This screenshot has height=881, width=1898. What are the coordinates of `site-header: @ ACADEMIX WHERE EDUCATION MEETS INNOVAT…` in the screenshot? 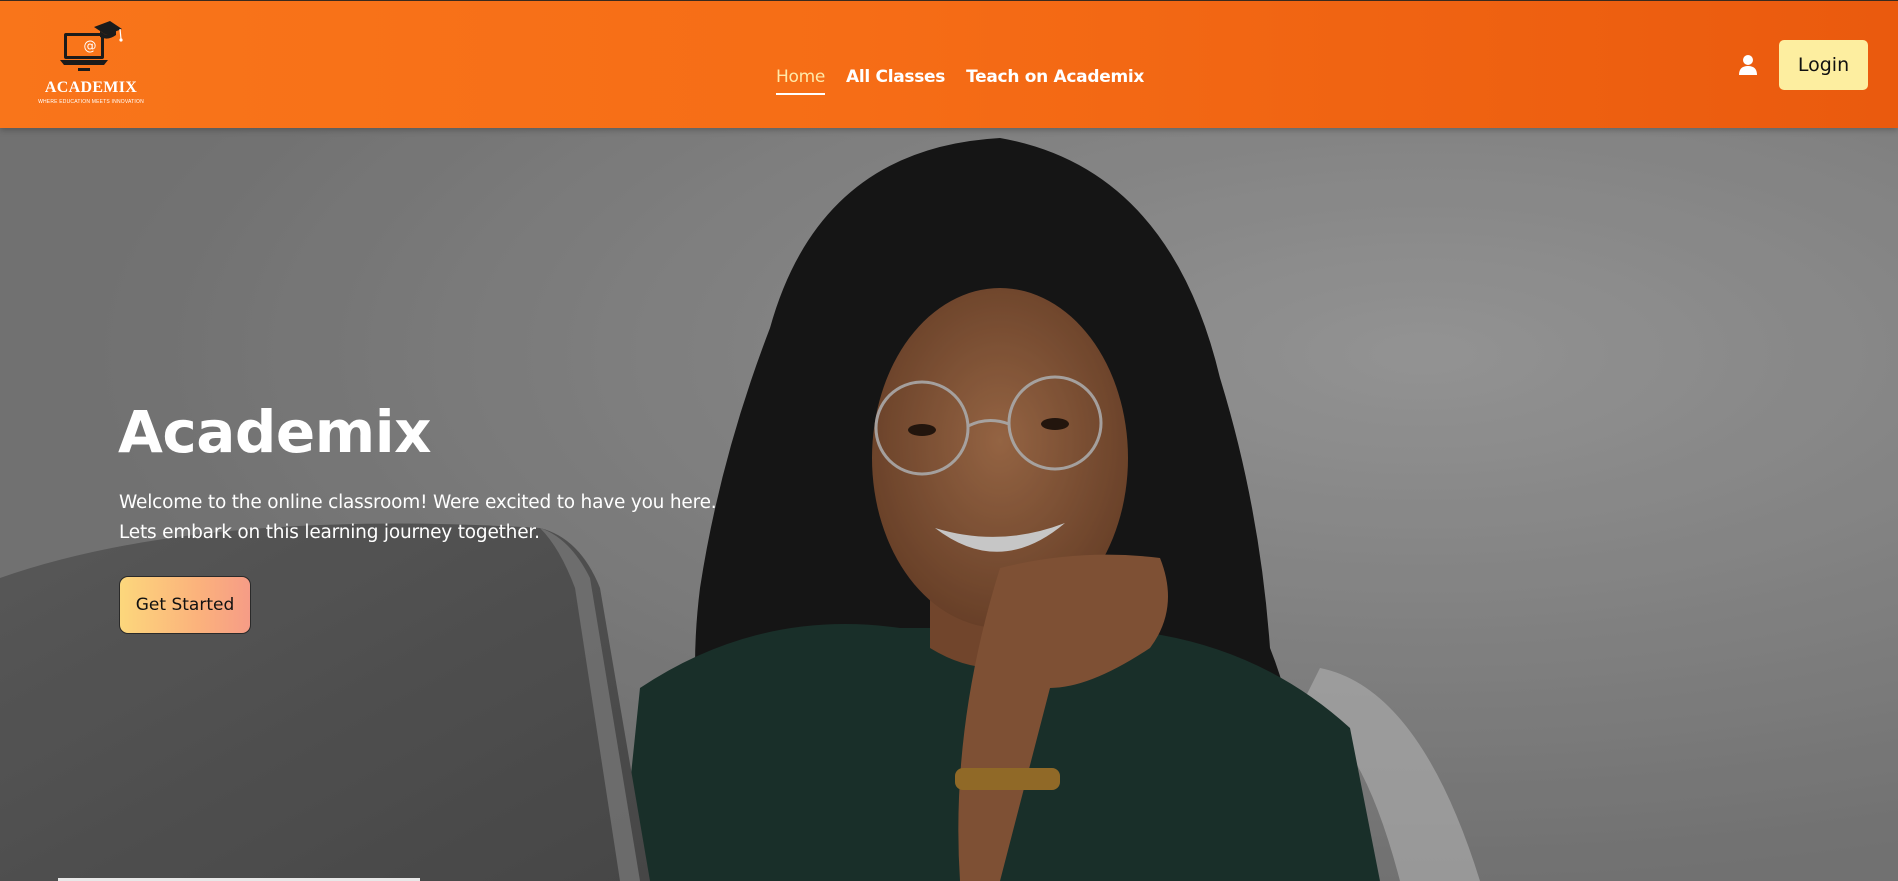 It's located at (949, 64).